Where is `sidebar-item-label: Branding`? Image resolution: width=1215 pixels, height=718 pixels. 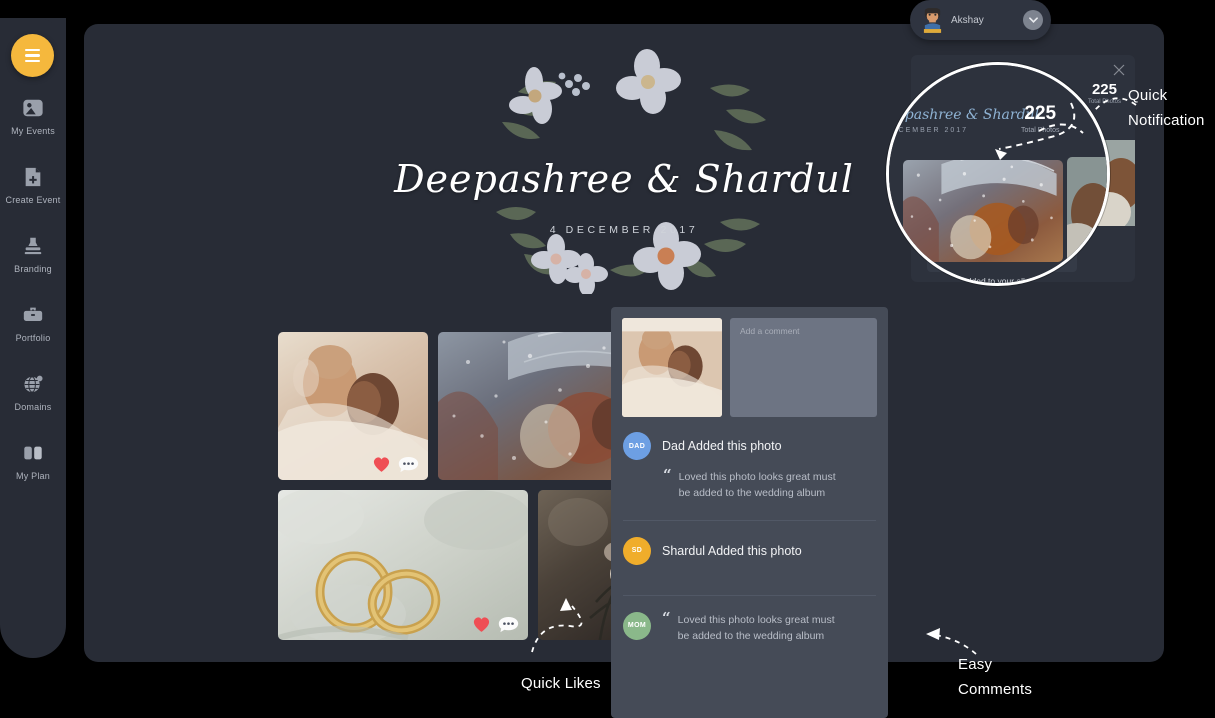 sidebar-item-label: Branding is located at coordinates (33, 269).